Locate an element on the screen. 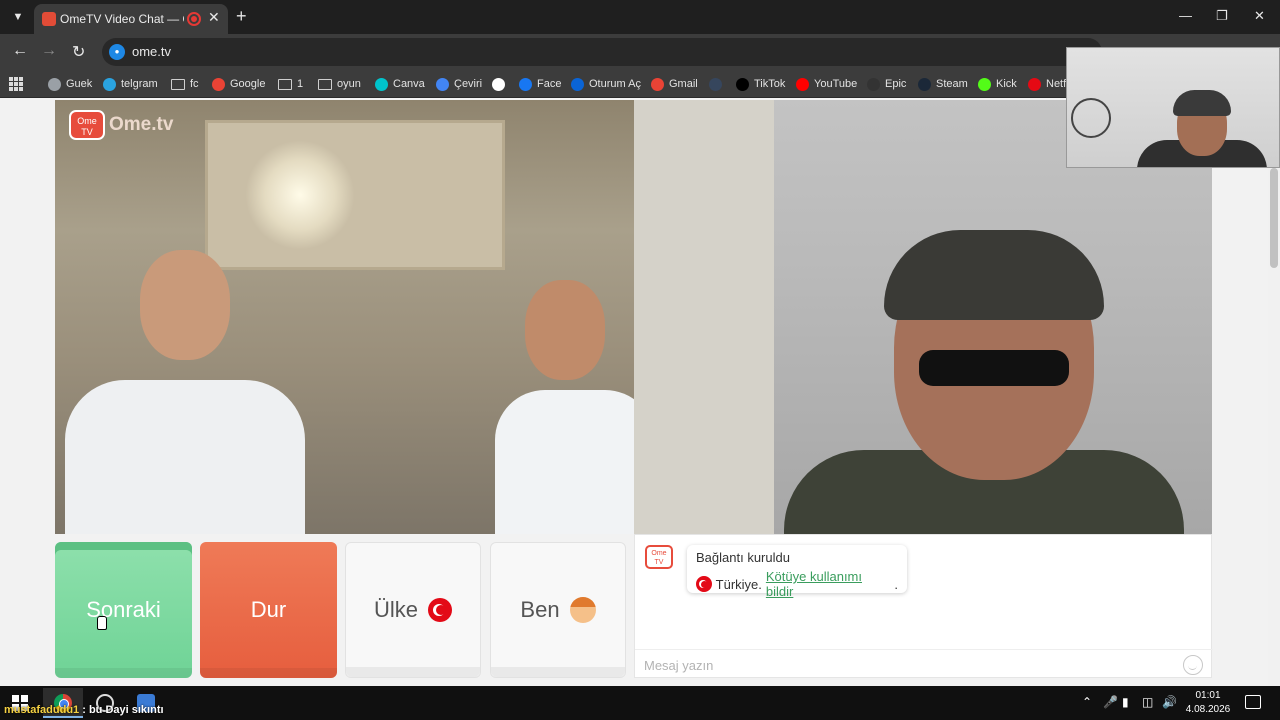 The height and width of the screenshot is (720, 1280). stream-chat-overlay: mustafadudu1 : bu Dayi sıkıntı is located at coordinates (84, 710).